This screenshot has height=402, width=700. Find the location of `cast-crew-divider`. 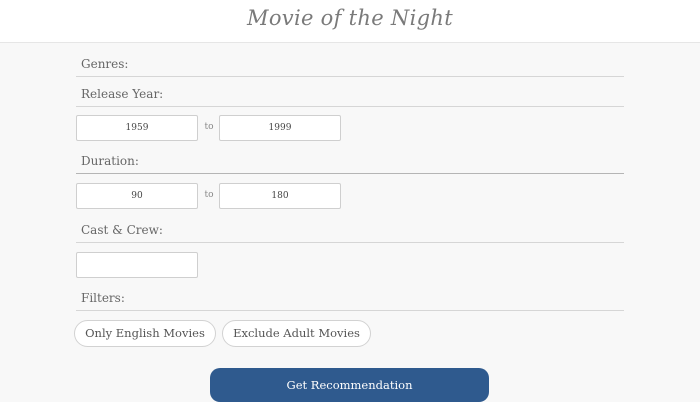

cast-crew-divider is located at coordinates (350, 242).